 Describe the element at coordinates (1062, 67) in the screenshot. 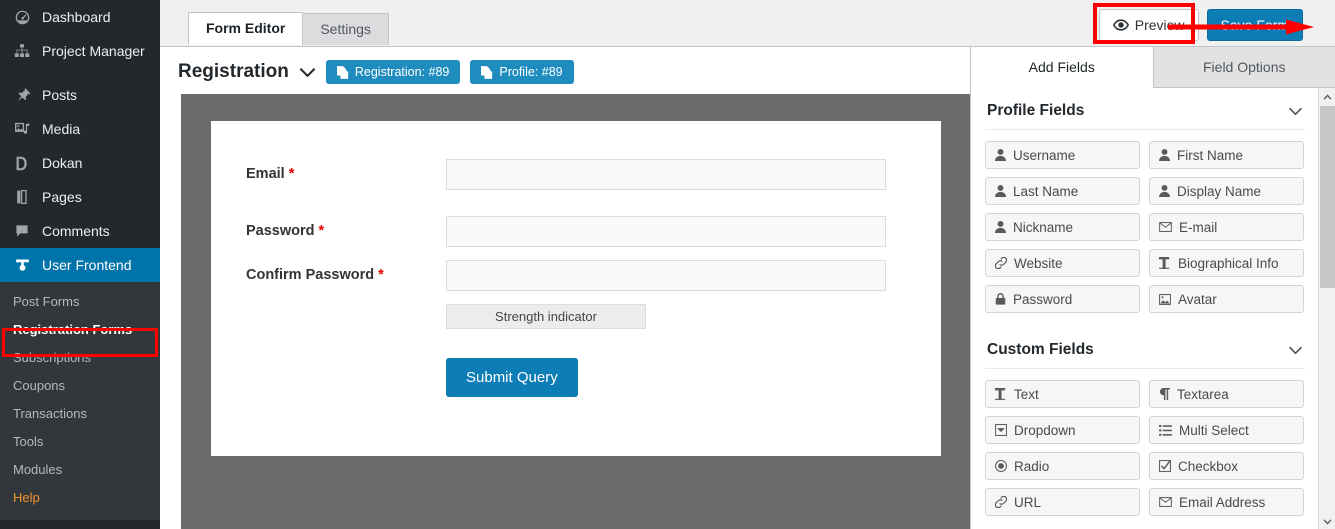

I see `tab-add-fields: Add Fields` at that location.